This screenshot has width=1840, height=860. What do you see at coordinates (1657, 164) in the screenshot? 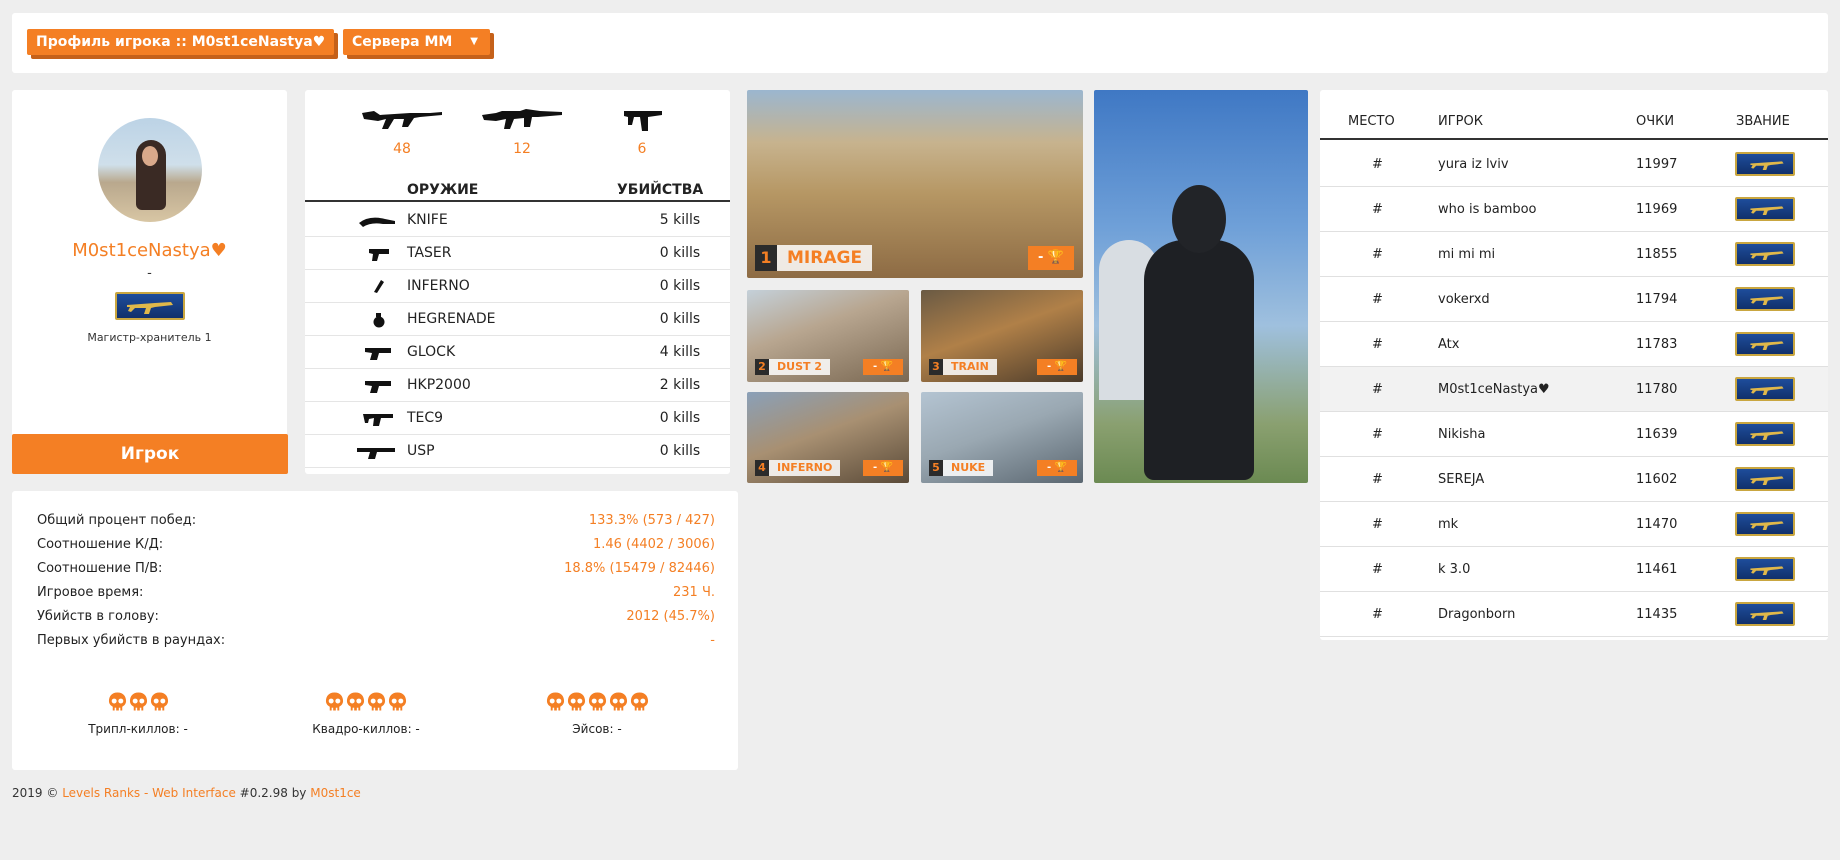
I see `row-points: 11997` at bounding box center [1657, 164].